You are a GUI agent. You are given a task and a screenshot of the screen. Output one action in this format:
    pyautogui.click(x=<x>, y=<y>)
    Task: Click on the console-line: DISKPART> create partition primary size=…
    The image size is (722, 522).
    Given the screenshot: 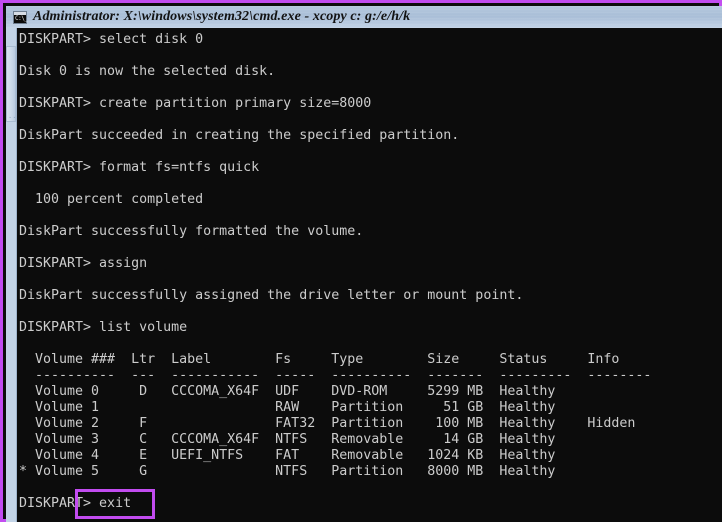 What is the action you would take?
    pyautogui.click(x=195, y=103)
    